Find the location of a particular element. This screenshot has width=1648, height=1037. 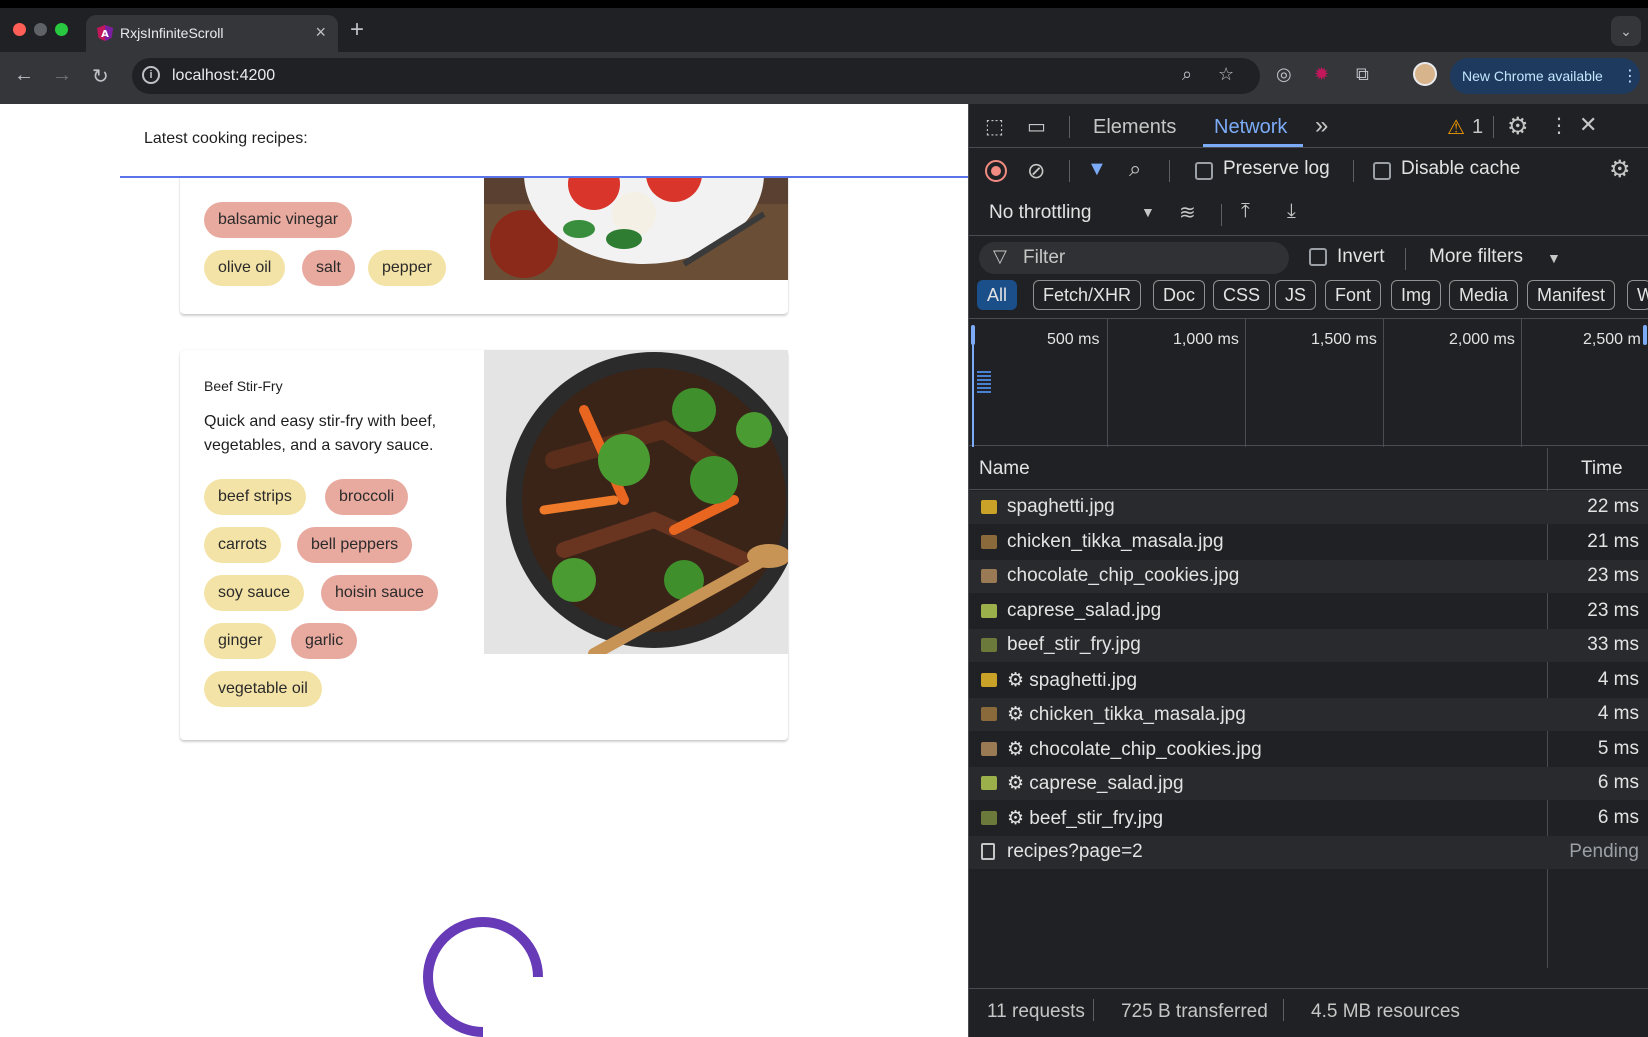

request-row: ⚙ chicken_tikka_masala.jpg 4 ms is located at coordinates (1308, 714).